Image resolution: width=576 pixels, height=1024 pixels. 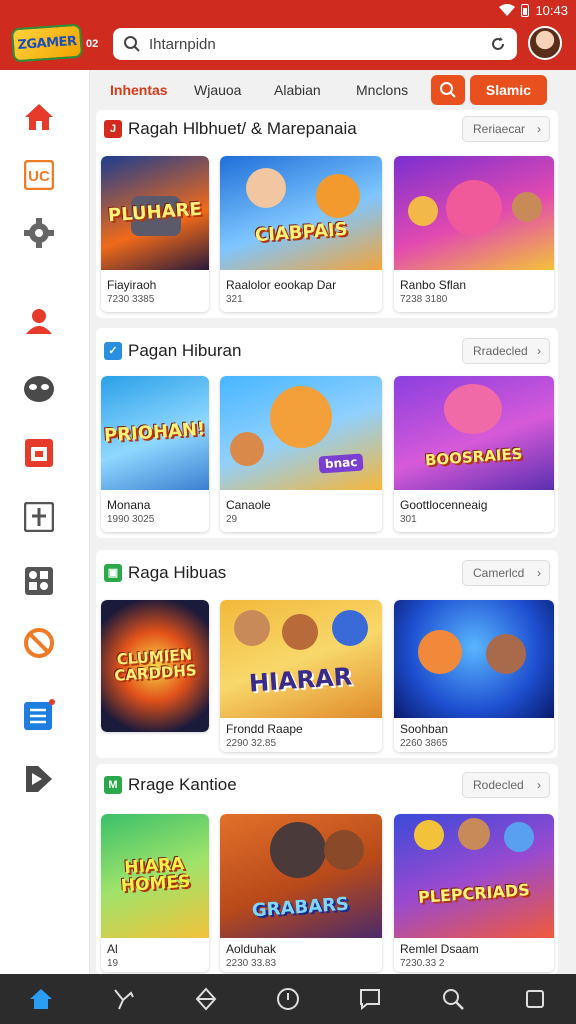 What do you see at coordinates (132, 285) in the screenshot?
I see `game-title: Fiayiraoh` at bounding box center [132, 285].